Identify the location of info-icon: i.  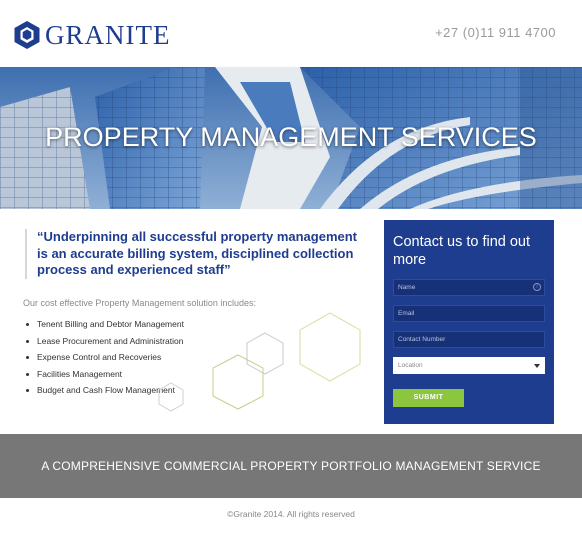
(537, 287).